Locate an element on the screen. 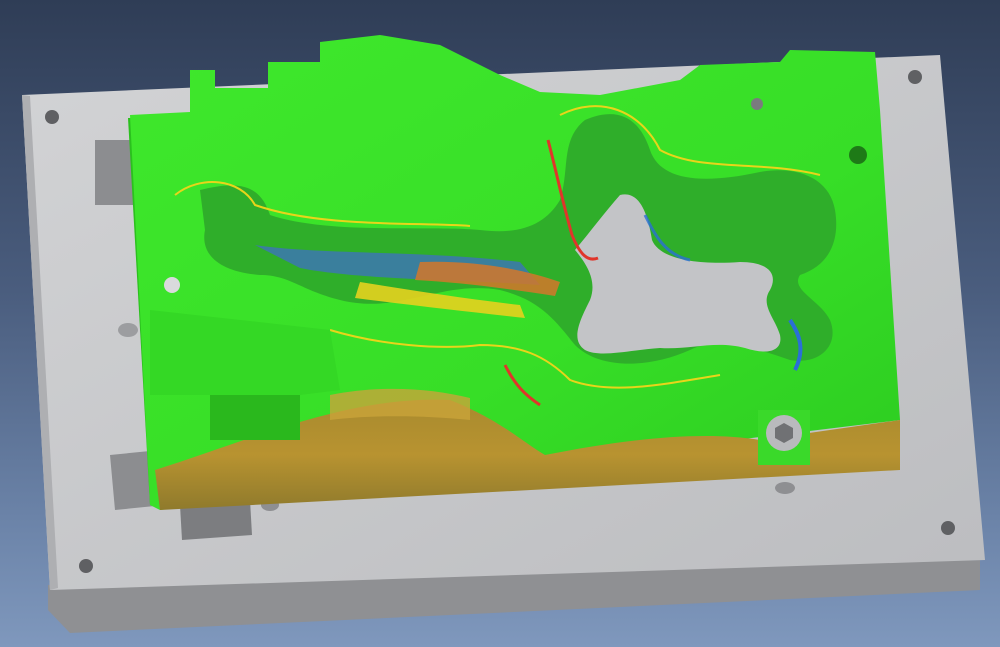 The image size is (1000, 647). bolt-pocket-right is located at coordinates (784, 437).